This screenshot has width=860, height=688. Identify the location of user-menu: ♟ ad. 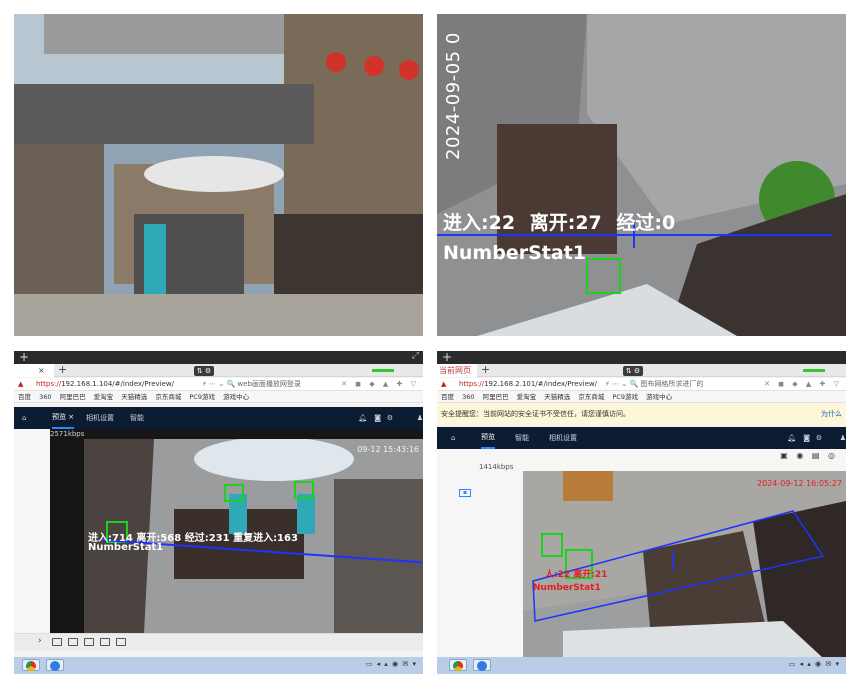
(843, 438).